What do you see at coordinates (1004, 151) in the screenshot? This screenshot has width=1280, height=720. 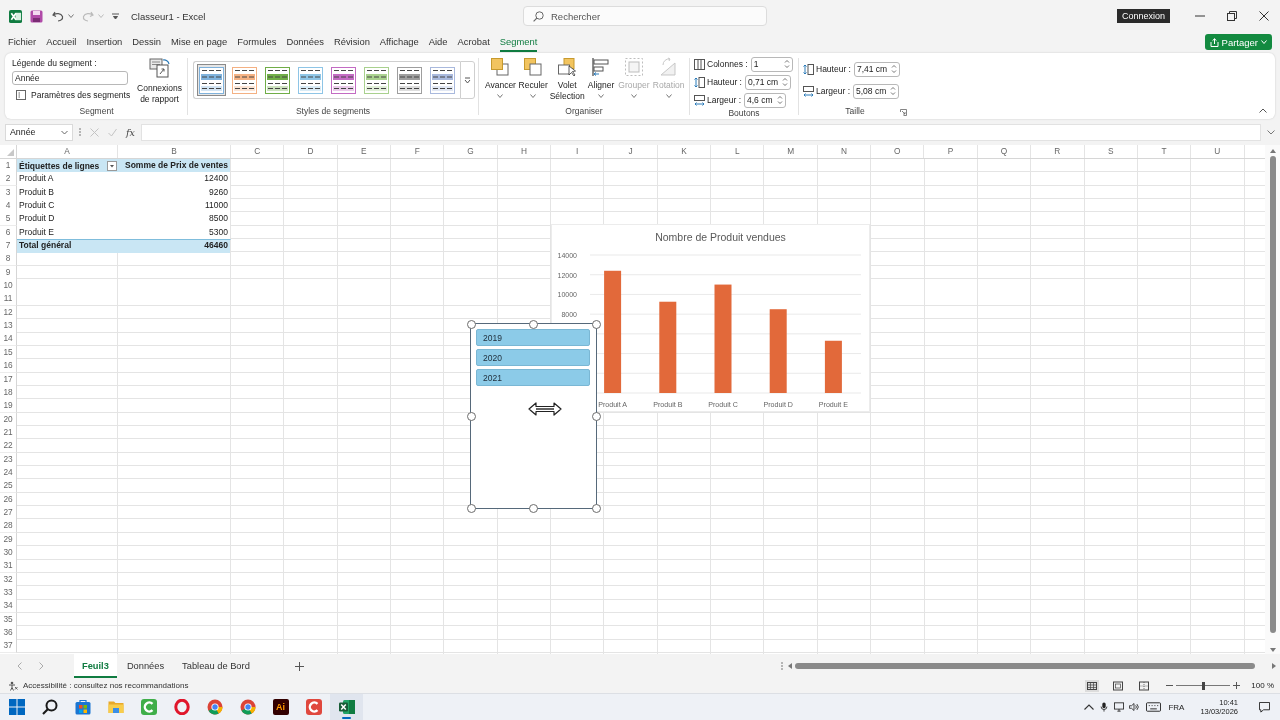 I see `column-header: Q` at bounding box center [1004, 151].